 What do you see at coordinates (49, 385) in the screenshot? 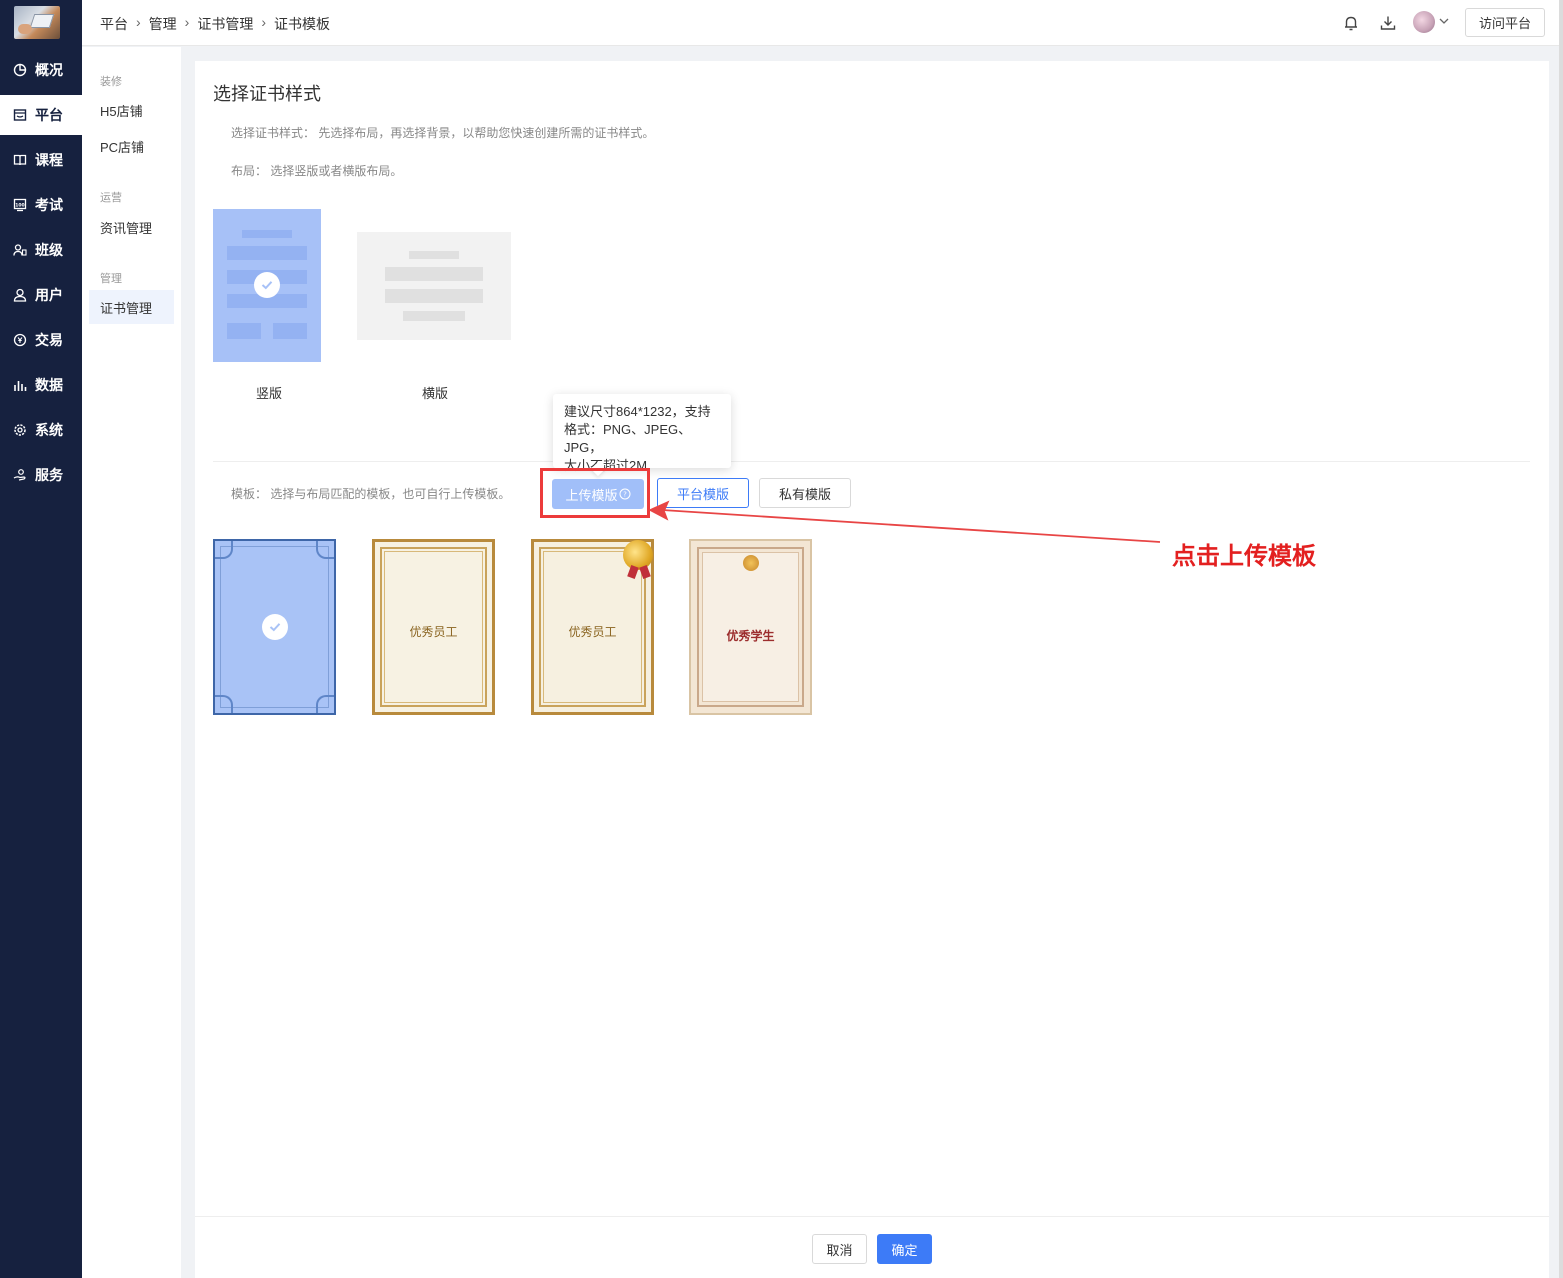
I see `nav-label: 数据` at bounding box center [49, 385].